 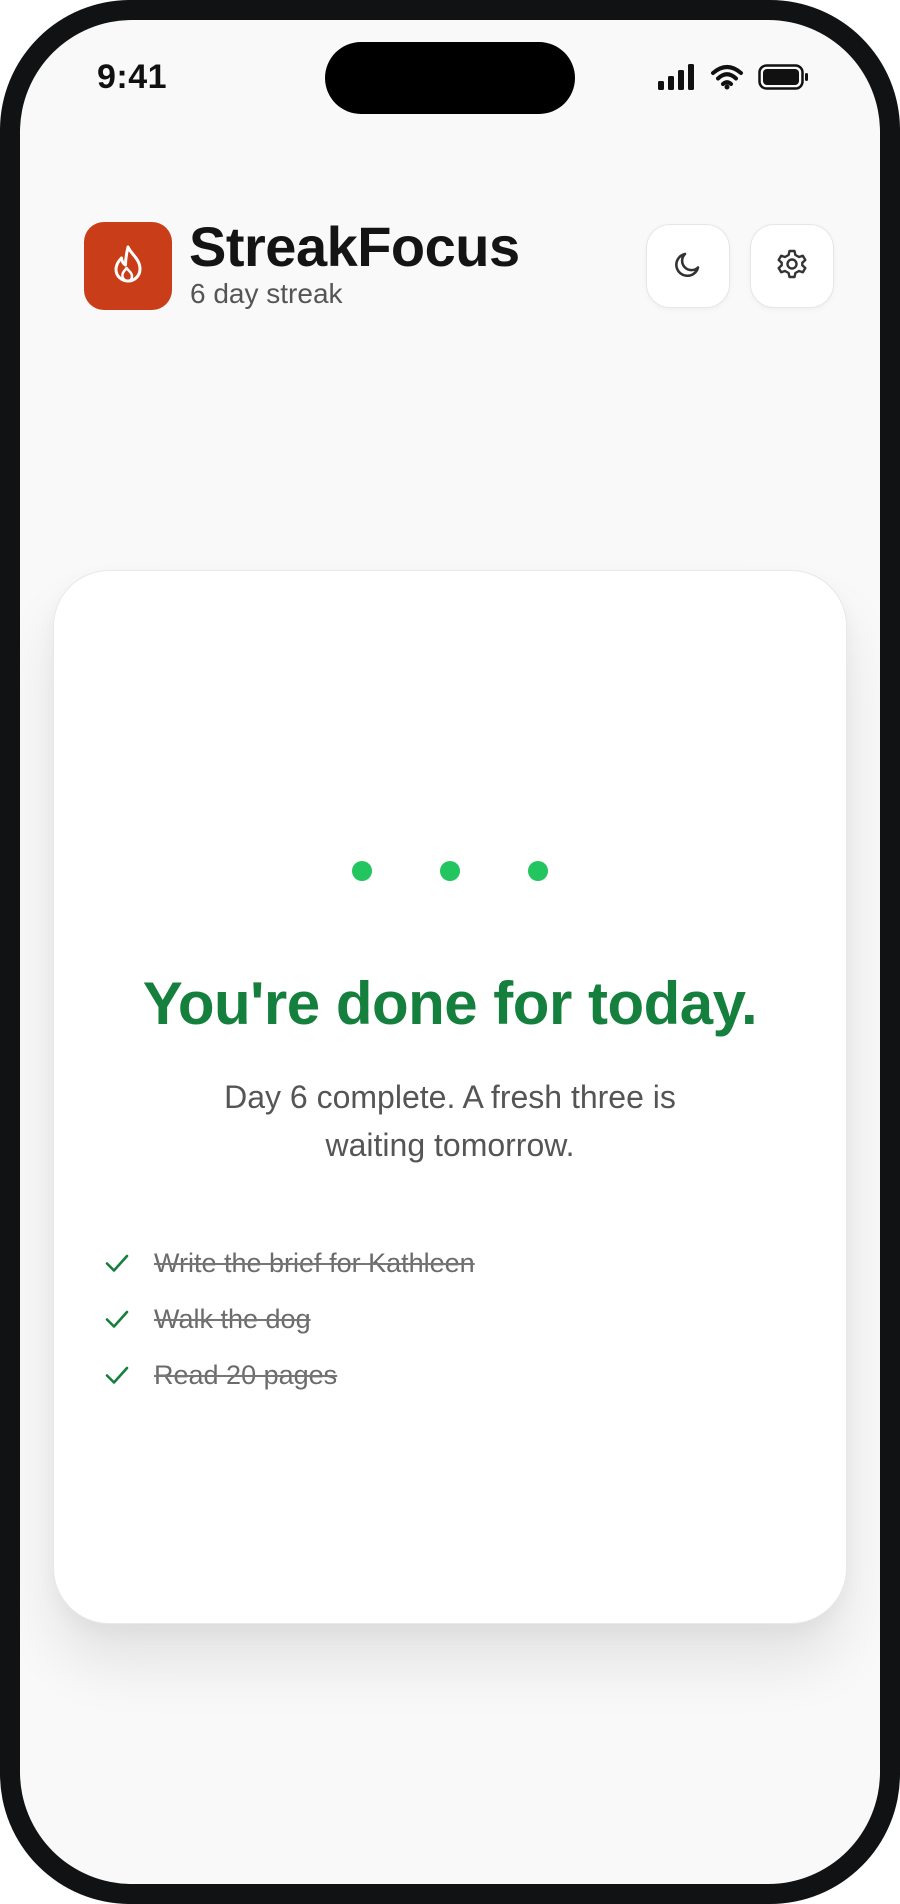 I want to click on gear-icon, so click(x=792, y=266).